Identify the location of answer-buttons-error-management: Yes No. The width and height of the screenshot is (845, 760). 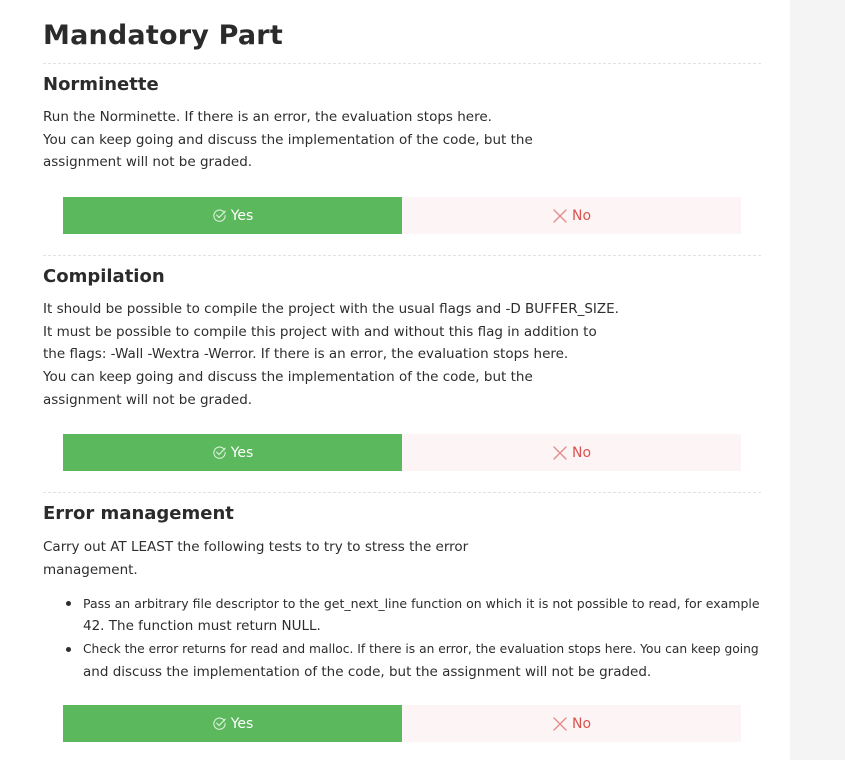
(402, 723).